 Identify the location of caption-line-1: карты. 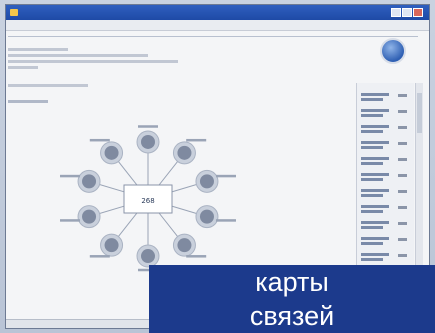
(292, 282).